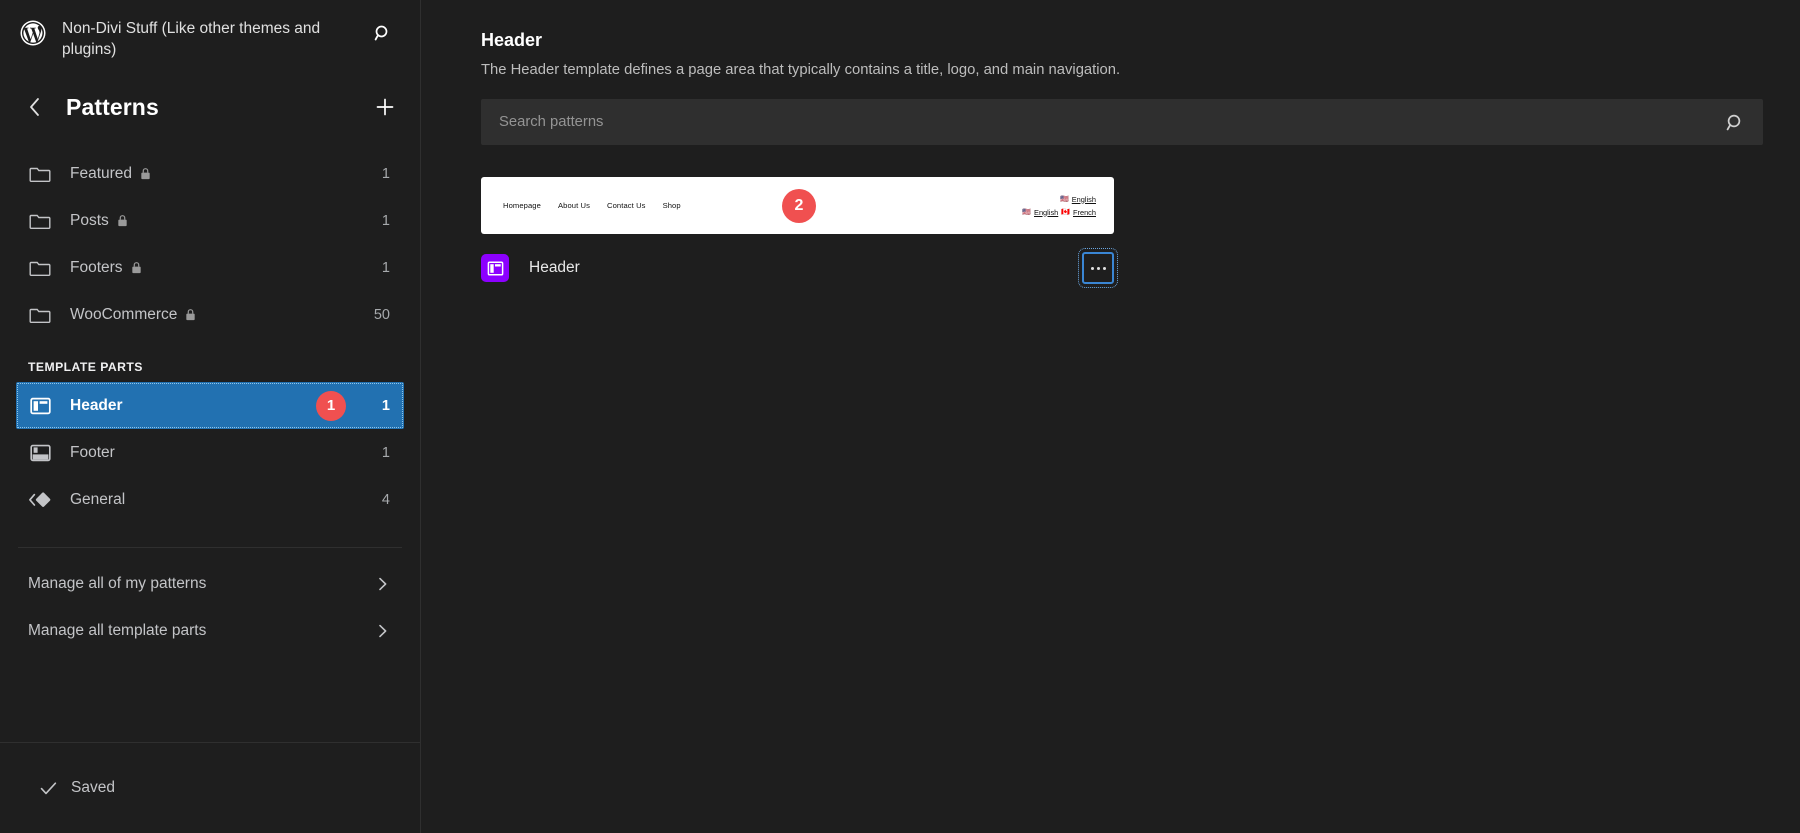 Image resolution: width=1800 pixels, height=833 pixels. What do you see at coordinates (1059, 206) in the screenshot?
I see `preview-language-switcher: 🇺🇸 English 🇺🇸 English 🇨🇦 French` at bounding box center [1059, 206].